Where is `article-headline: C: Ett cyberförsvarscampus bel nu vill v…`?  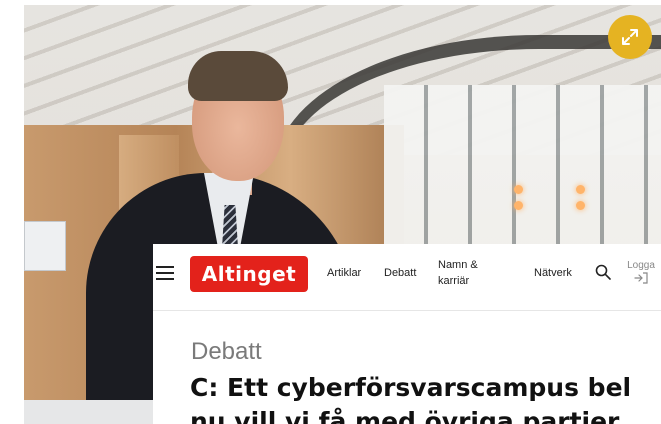 article-headline: C: Ett cyberförsvarscampus bel nu vill v… is located at coordinates (425, 397).